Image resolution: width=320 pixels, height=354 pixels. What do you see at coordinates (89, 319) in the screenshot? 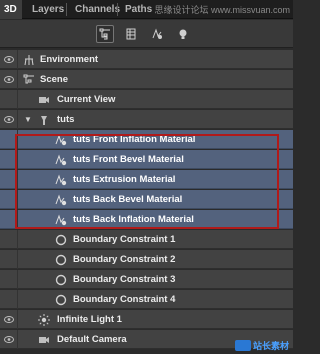
I see `tree-row-label: Infinite Light 1` at bounding box center [89, 319].